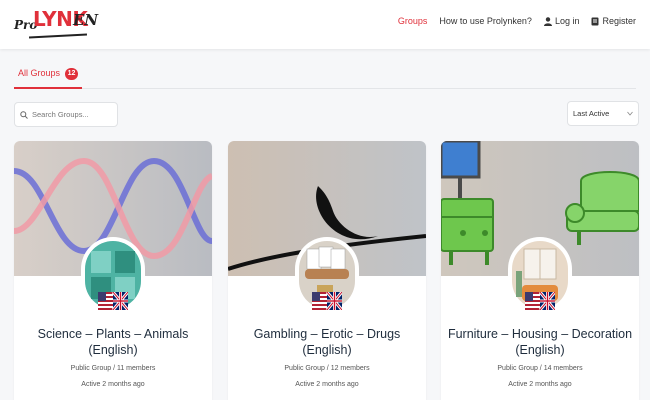 Image resolution: width=650 pixels, height=400 pixels. I want to click on nav-groups-label: Groups, so click(412, 21).